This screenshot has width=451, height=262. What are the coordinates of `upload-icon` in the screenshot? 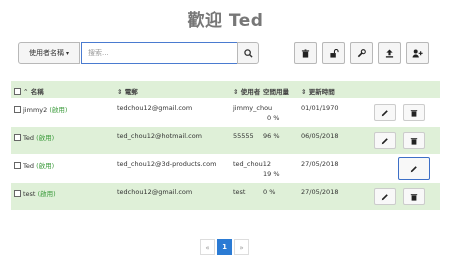 It's located at (389, 53).